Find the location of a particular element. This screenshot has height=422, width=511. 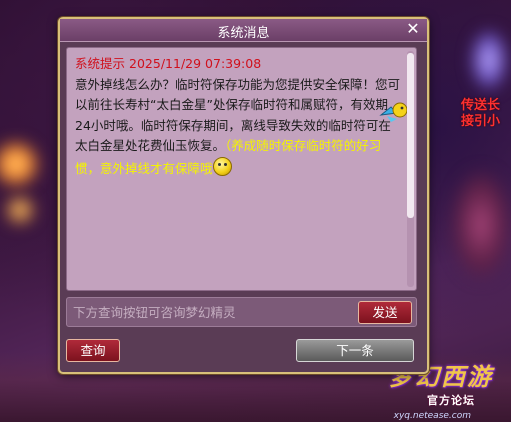

message-header: 系统提示 2025/11/29 07:39:08 is located at coordinates (238, 64).